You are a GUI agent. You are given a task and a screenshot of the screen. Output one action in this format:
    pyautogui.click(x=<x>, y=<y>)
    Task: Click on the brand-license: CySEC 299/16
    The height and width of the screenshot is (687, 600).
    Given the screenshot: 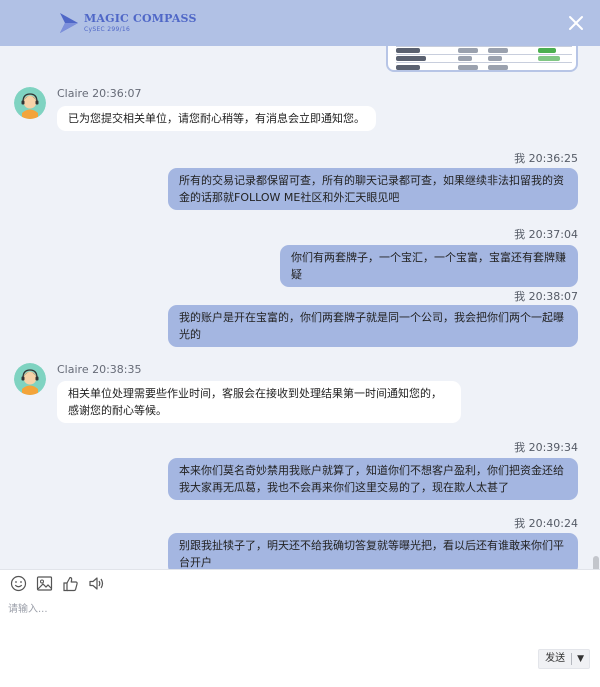 What is the action you would take?
    pyautogui.click(x=107, y=29)
    